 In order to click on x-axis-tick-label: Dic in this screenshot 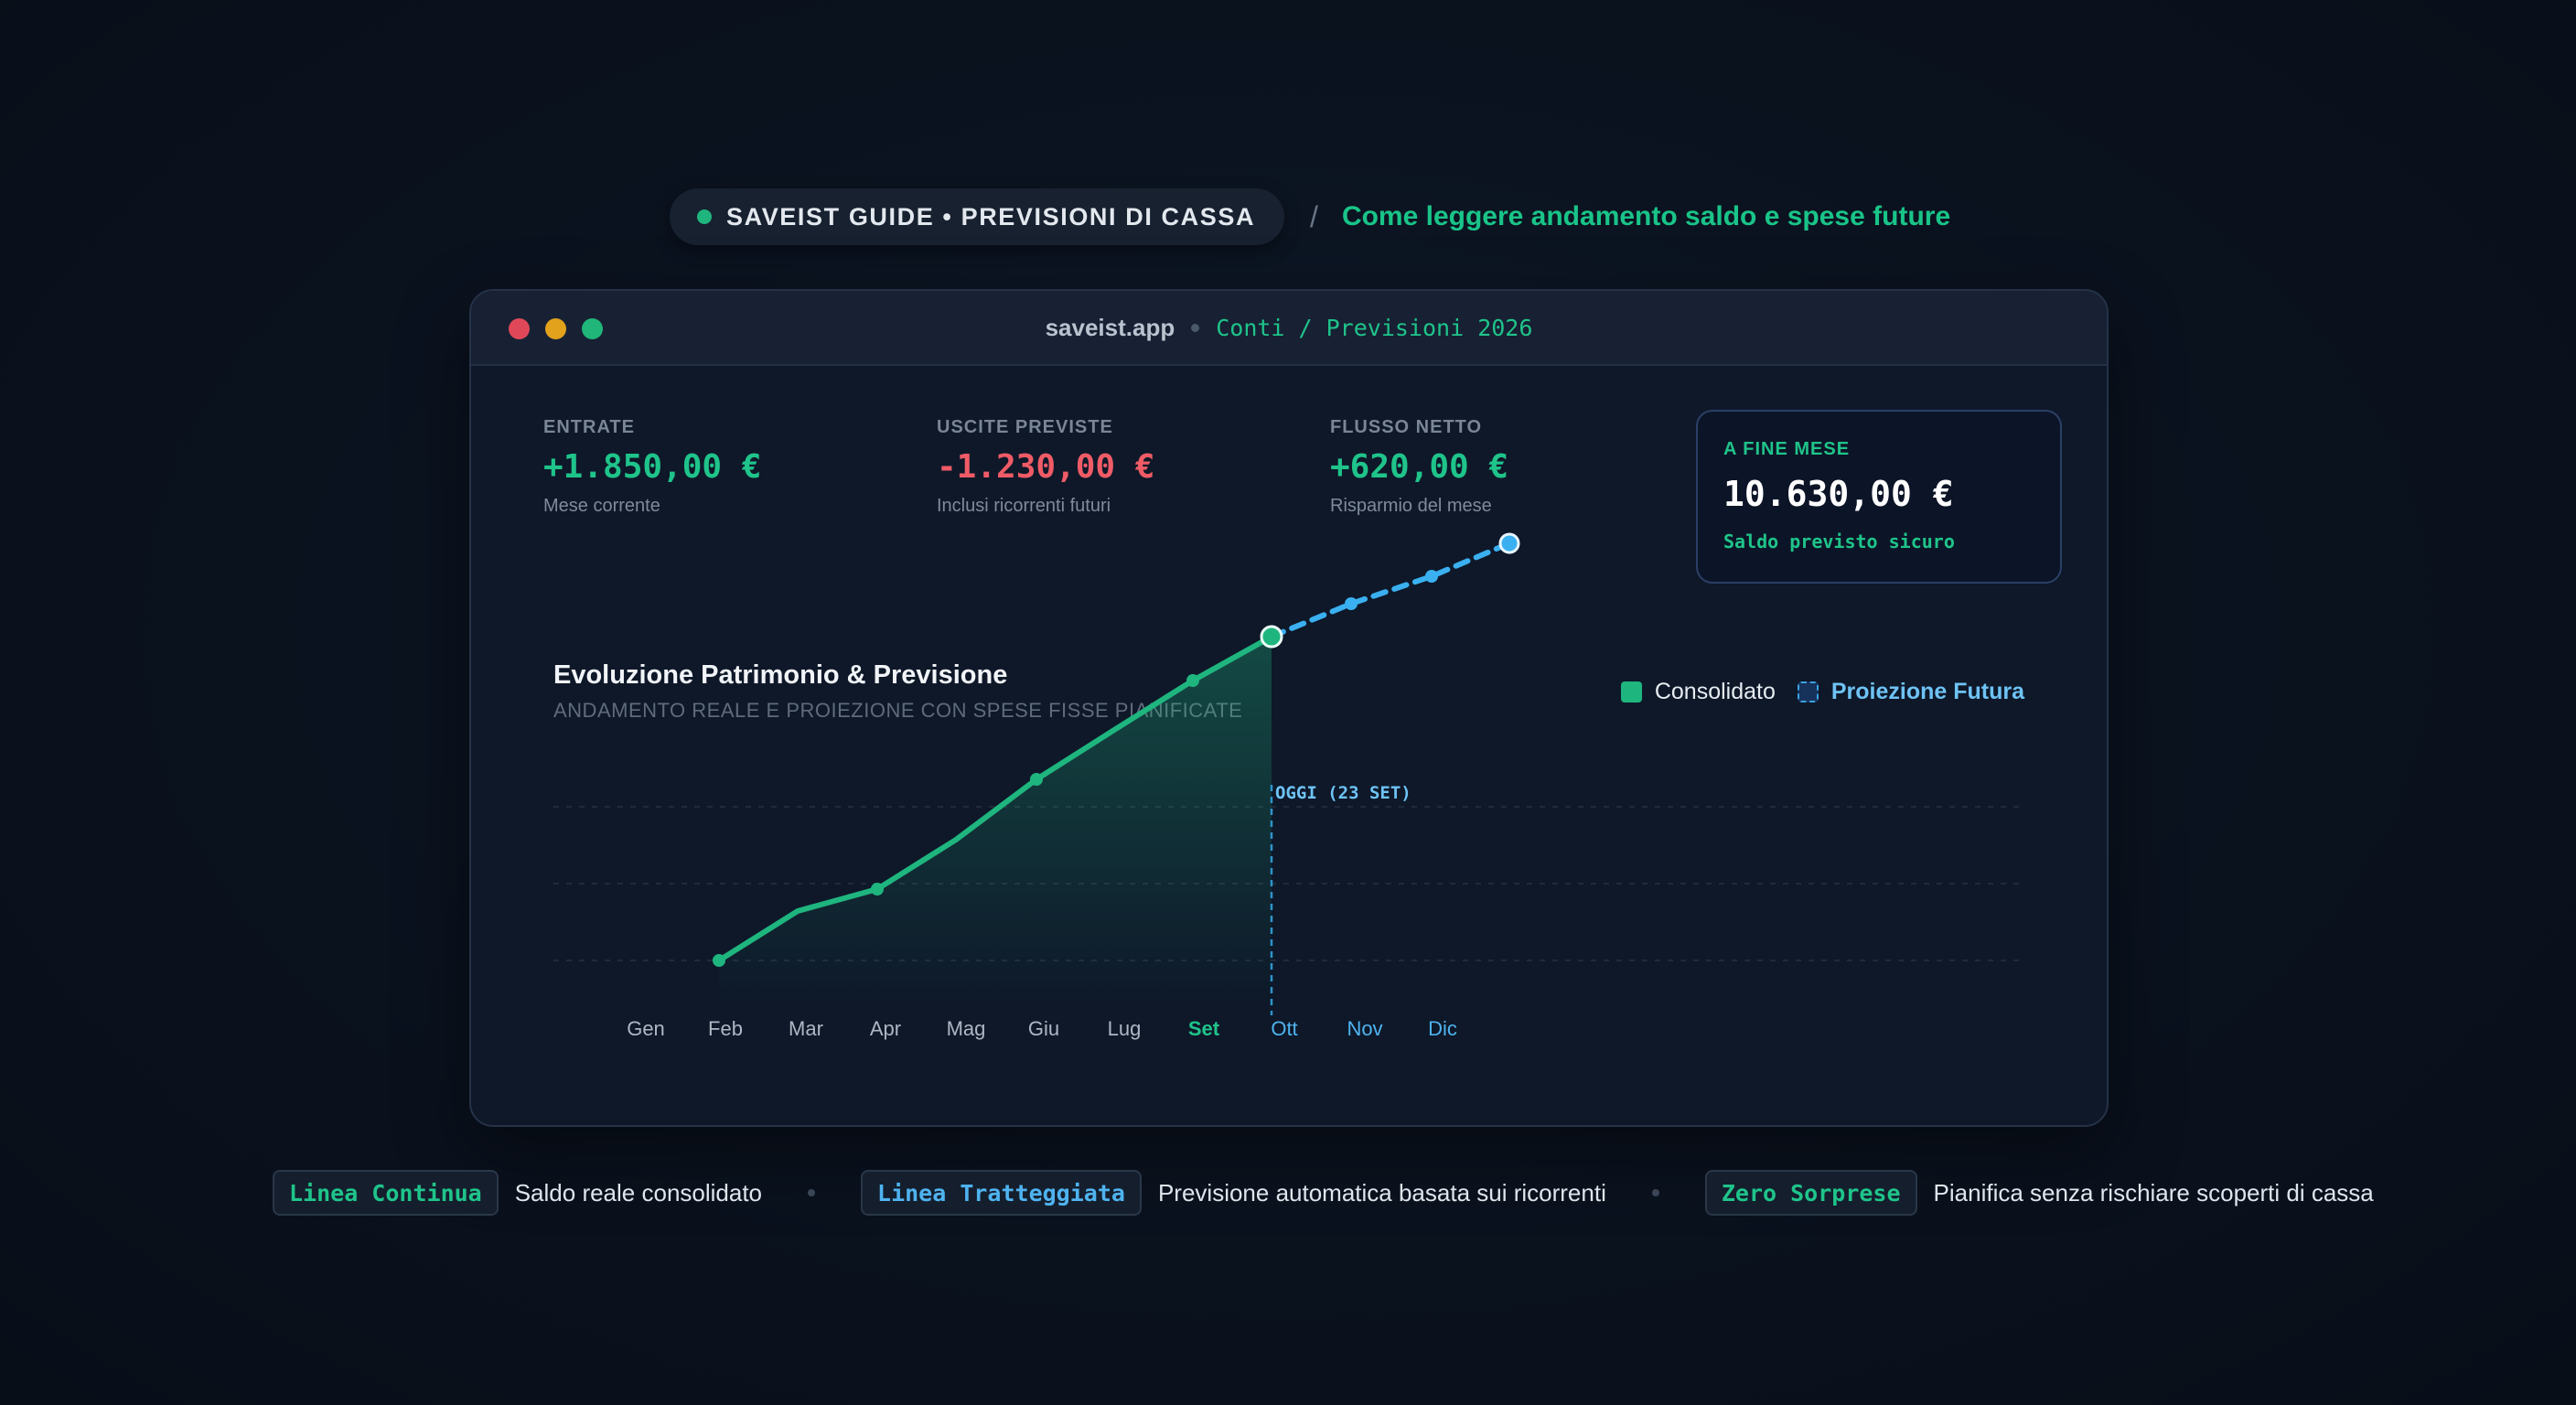, I will do `click(1442, 1028)`.